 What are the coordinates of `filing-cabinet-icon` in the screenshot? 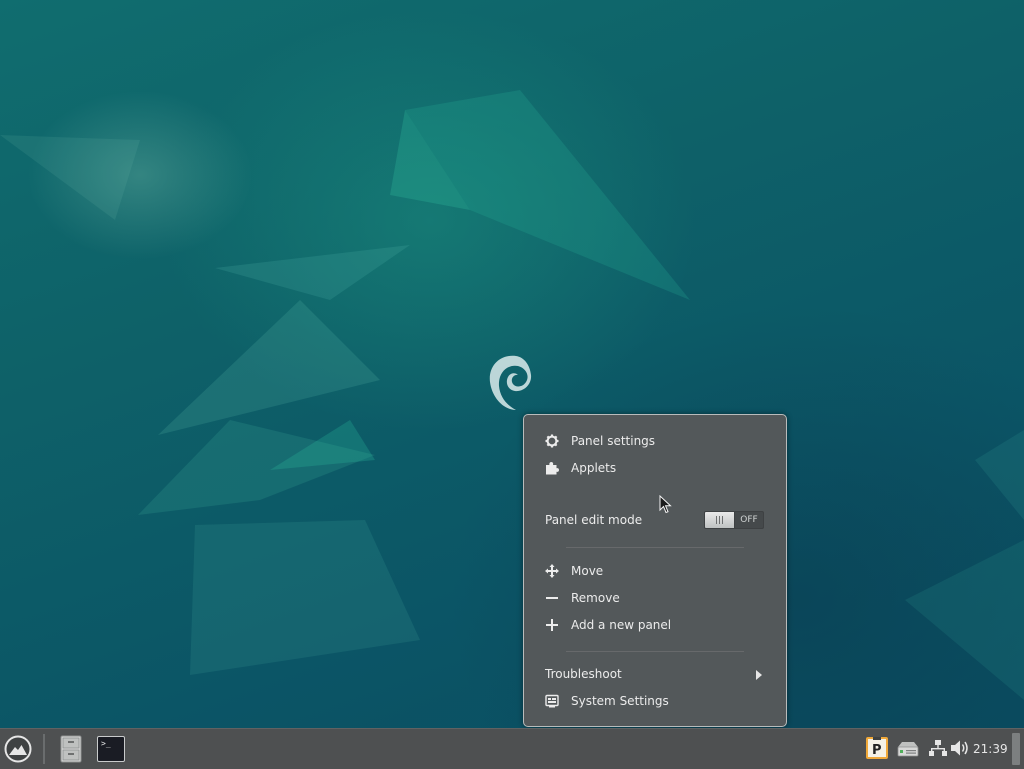 It's located at (71, 749).